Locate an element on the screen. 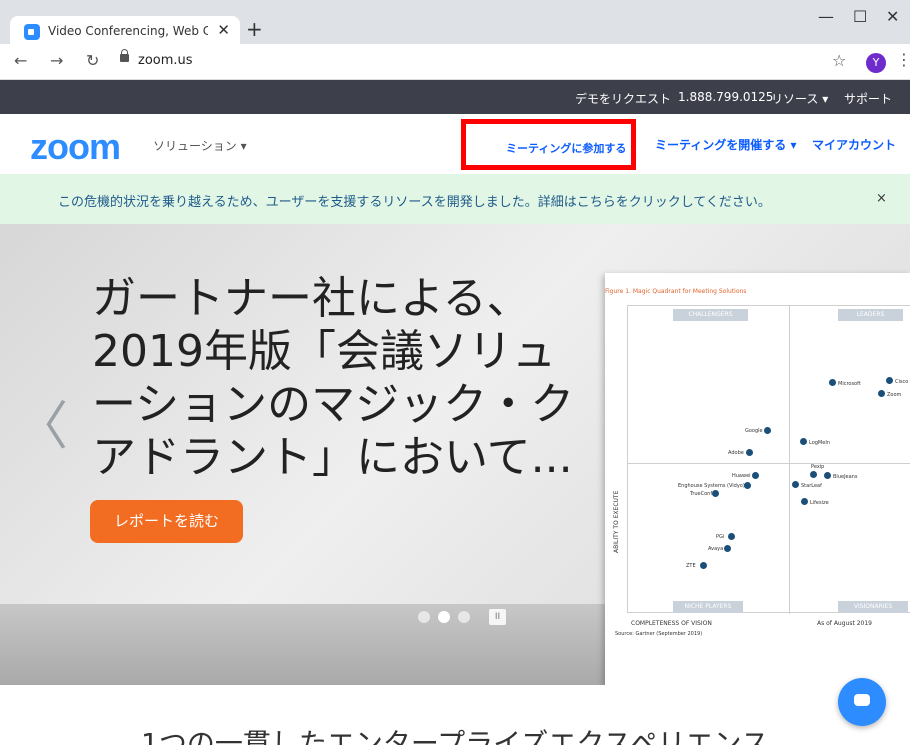 This screenshot has width=910, height=745. vendor-label: Pexip is located at coordinates (818, 467).